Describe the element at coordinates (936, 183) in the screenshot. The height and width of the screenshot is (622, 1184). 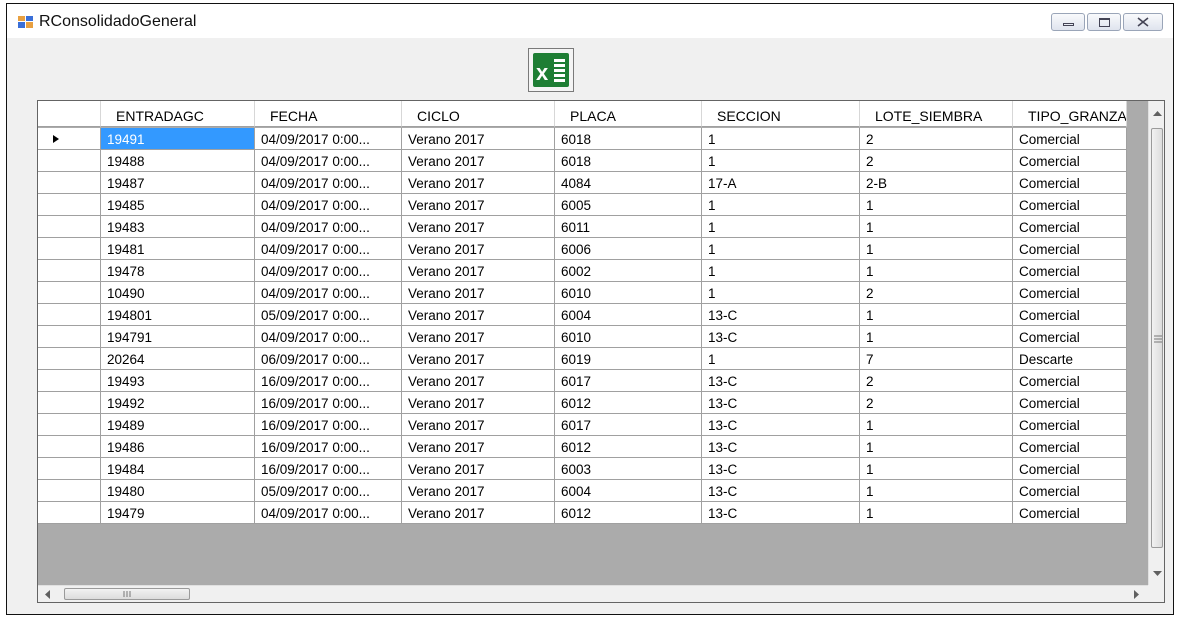
I see `table-cell-lote-siembra: 2-B` at that location.